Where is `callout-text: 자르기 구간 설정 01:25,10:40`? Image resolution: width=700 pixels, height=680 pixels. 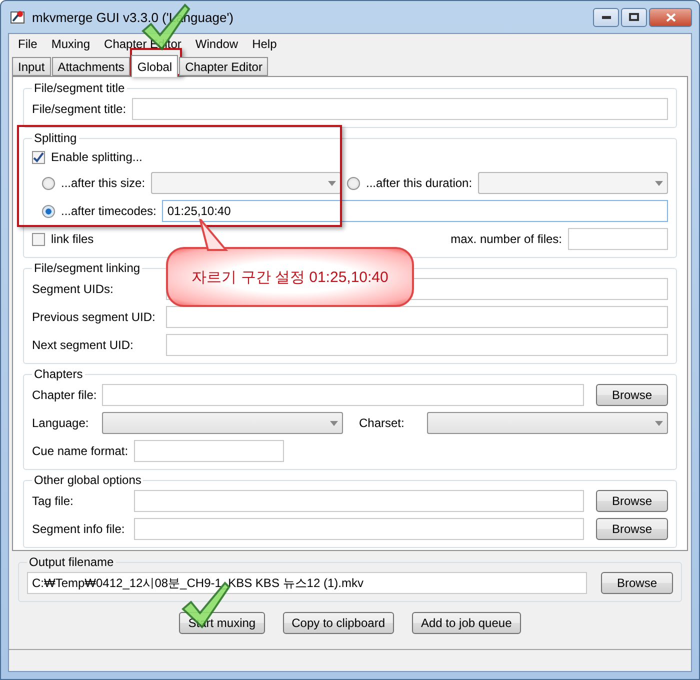 callout-text: 자르기 구간 설정 01:25,10:40 is located at coordinates (290, 277).